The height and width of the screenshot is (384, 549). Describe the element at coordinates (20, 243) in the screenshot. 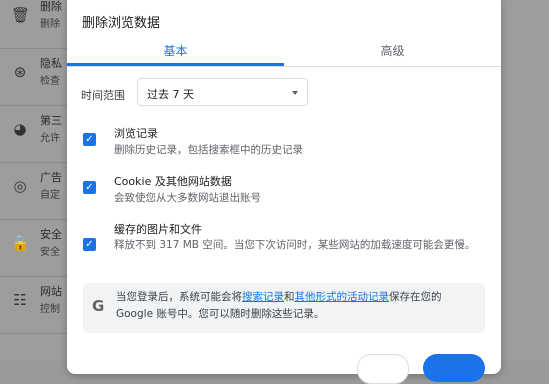

I see `lock-icon: 🔒` at that location.